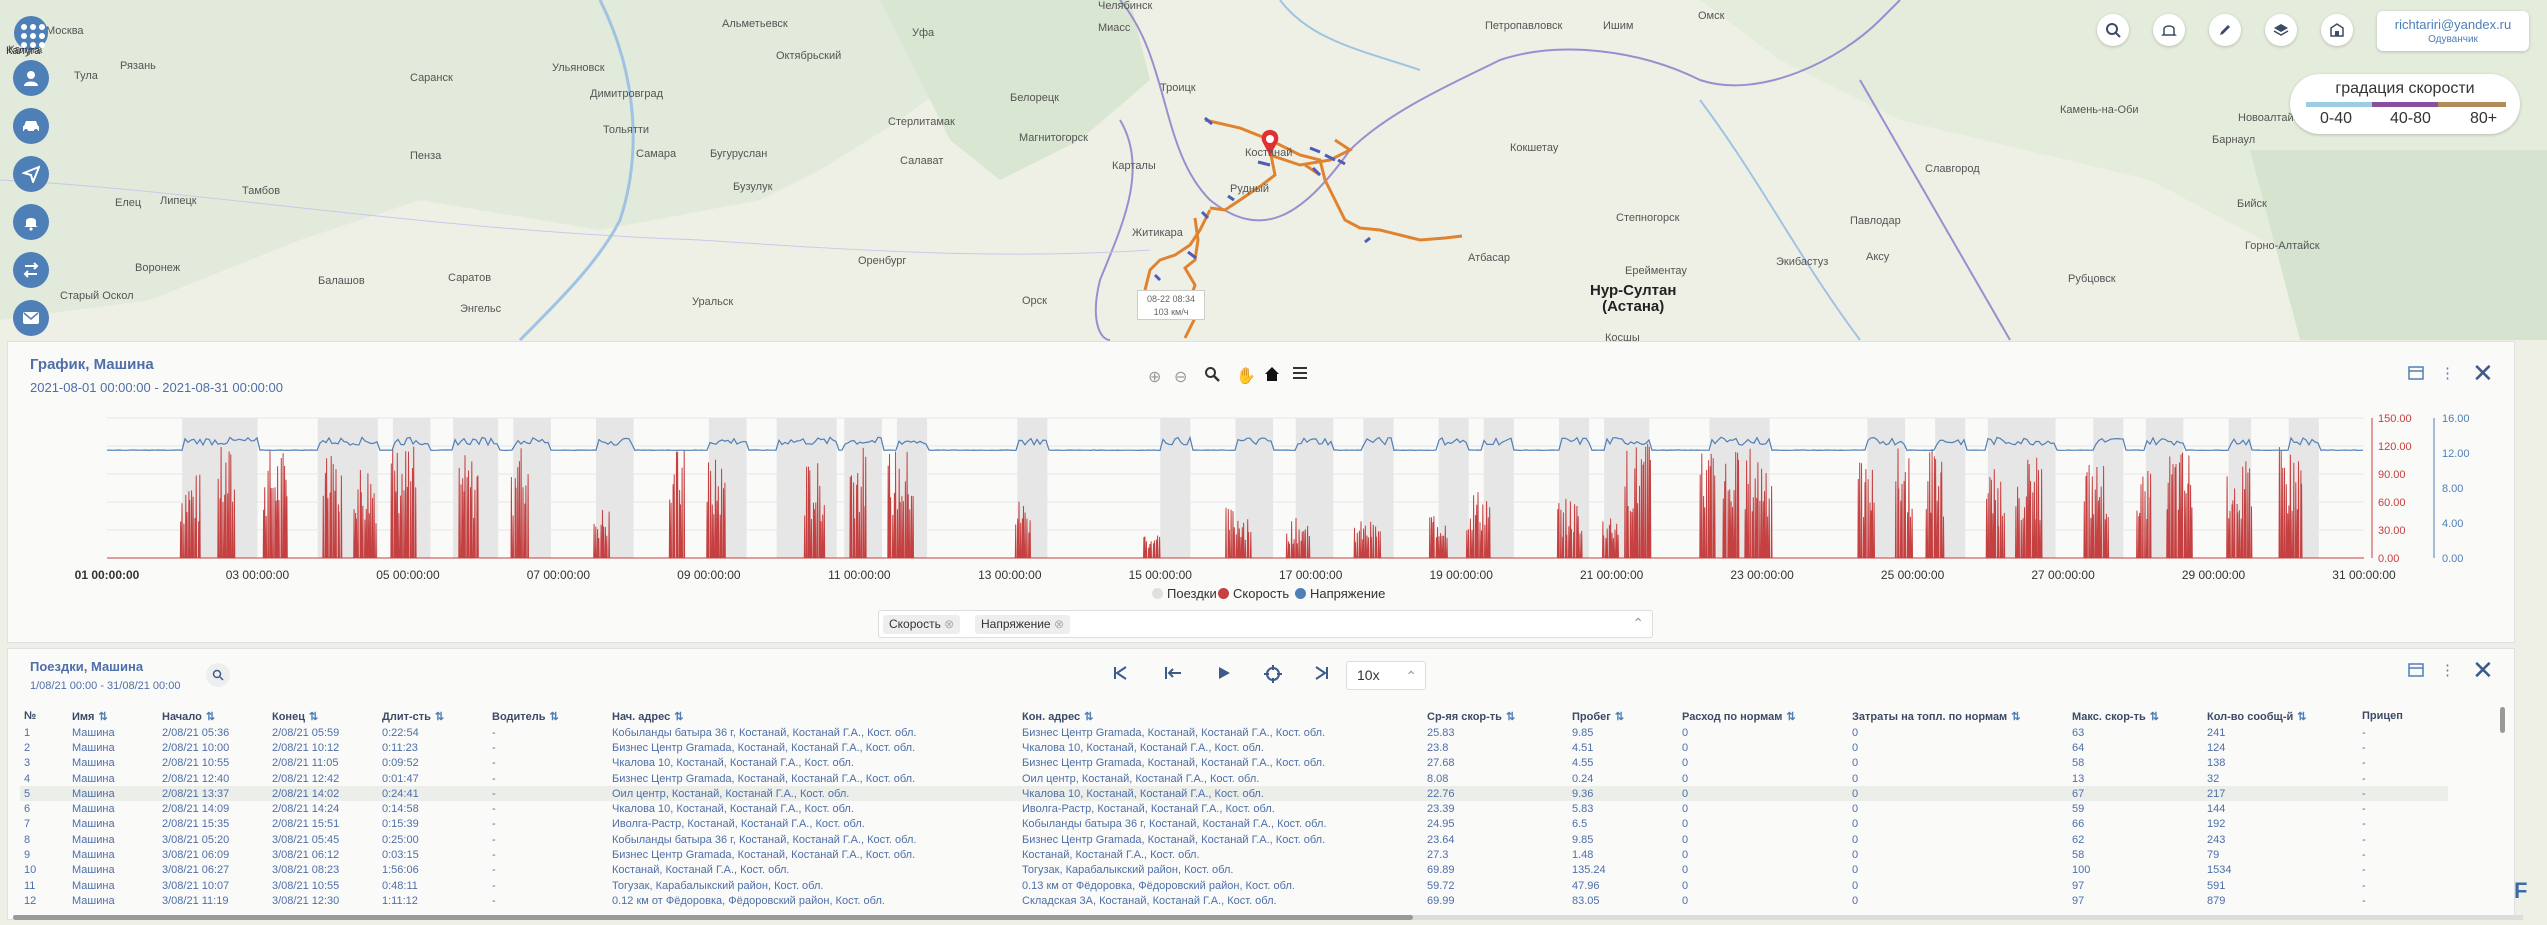 Image resolution: width=2547 pixels, height=925 pixels. I want to click on chip-speed: Скорость ⊗, so click(922, 624).